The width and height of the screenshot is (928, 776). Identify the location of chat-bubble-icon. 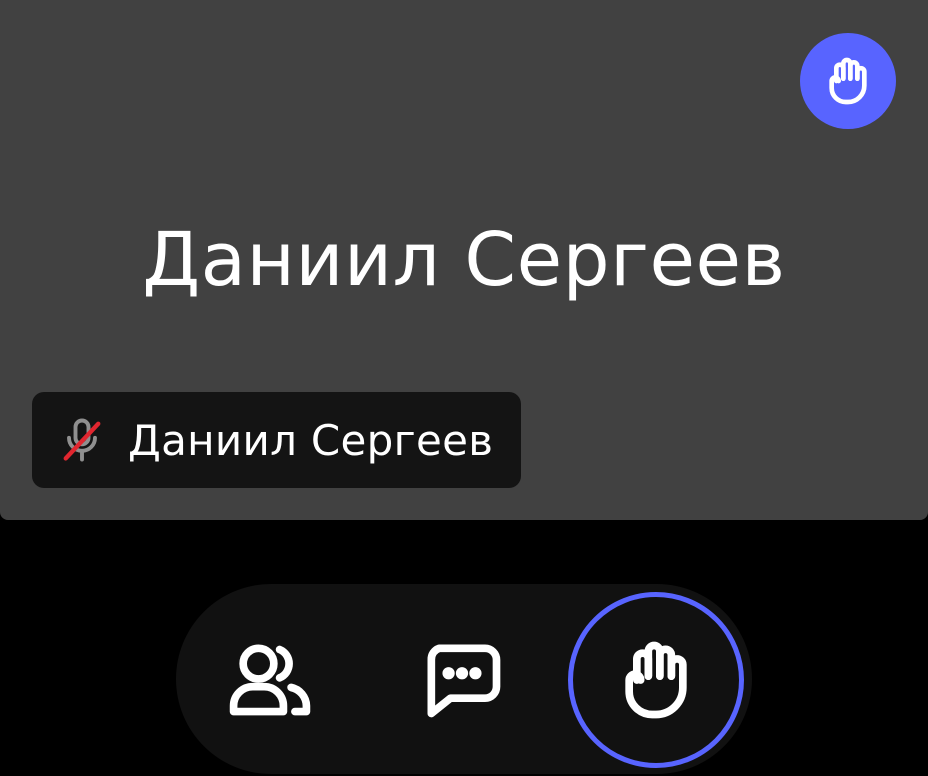
(464, 681).